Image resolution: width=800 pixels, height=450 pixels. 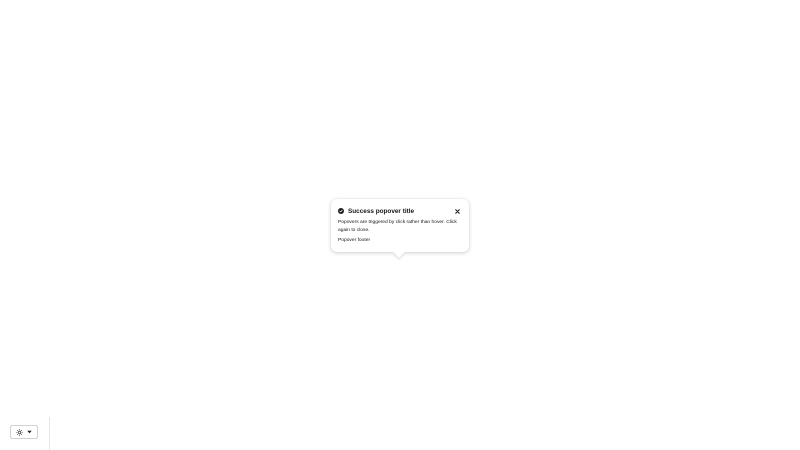 I want to click on popover-title: Success popover title, so click(x=381, y=211).